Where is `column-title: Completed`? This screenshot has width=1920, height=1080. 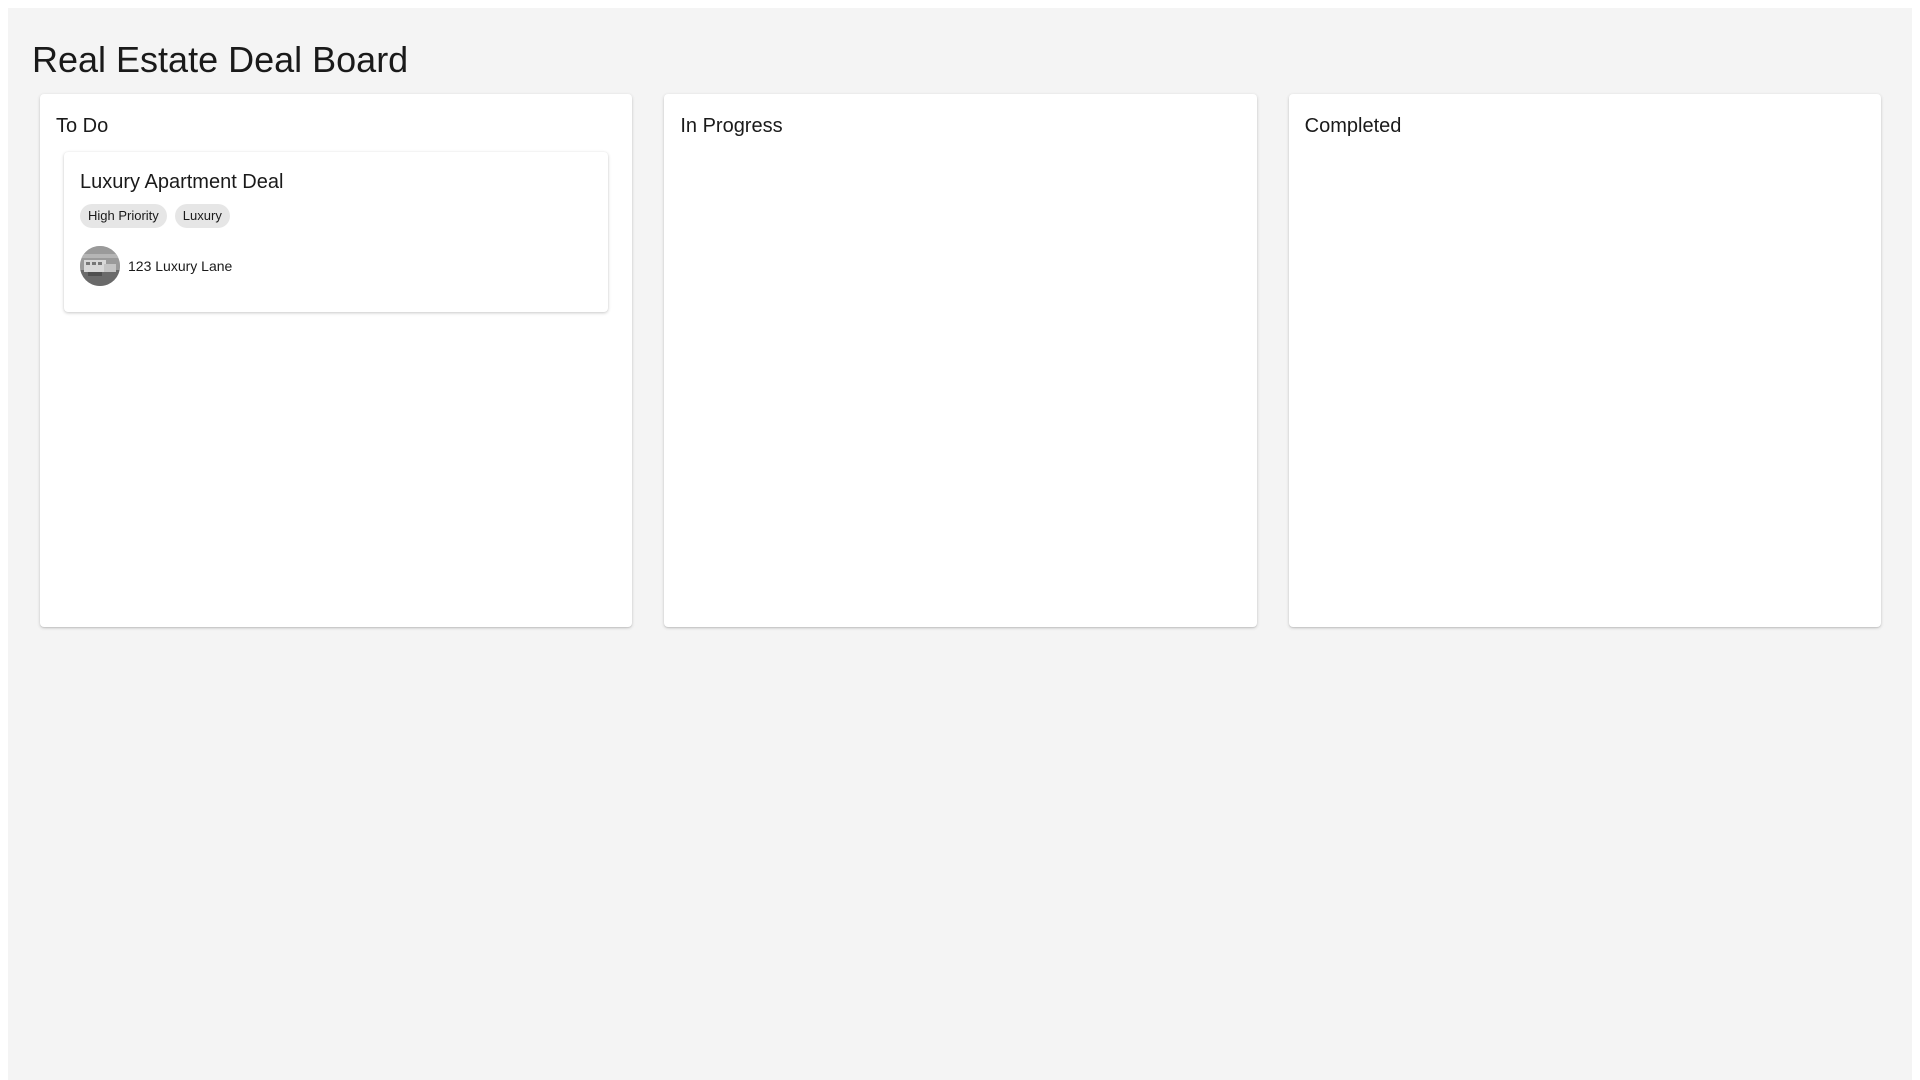
column-title: Completed is located at coordinates (1353, 126).